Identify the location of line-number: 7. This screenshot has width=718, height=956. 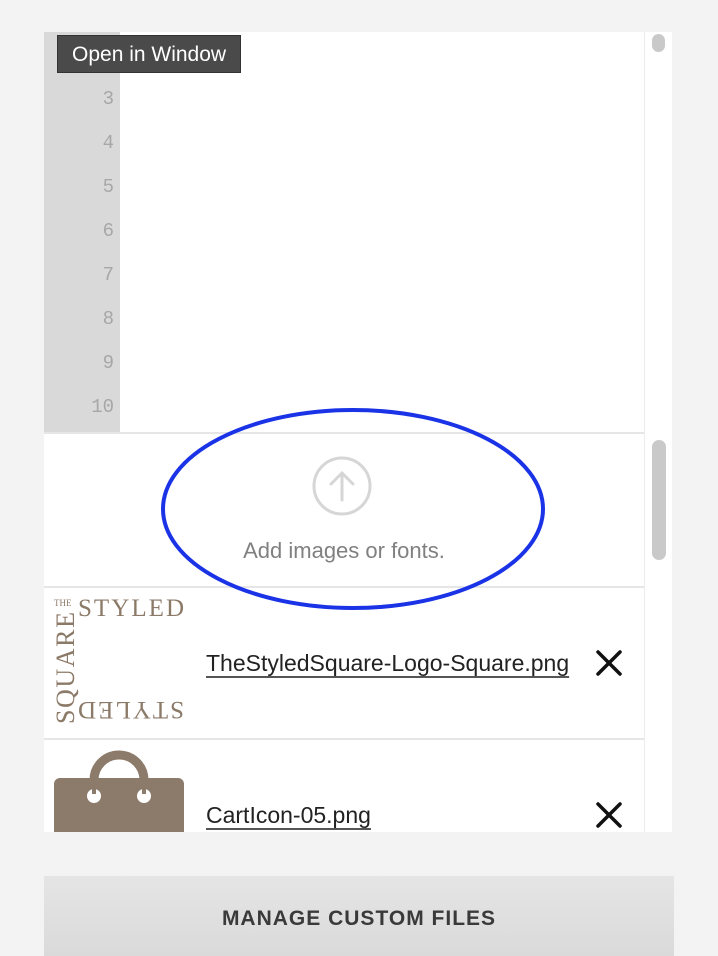
(108, 275).